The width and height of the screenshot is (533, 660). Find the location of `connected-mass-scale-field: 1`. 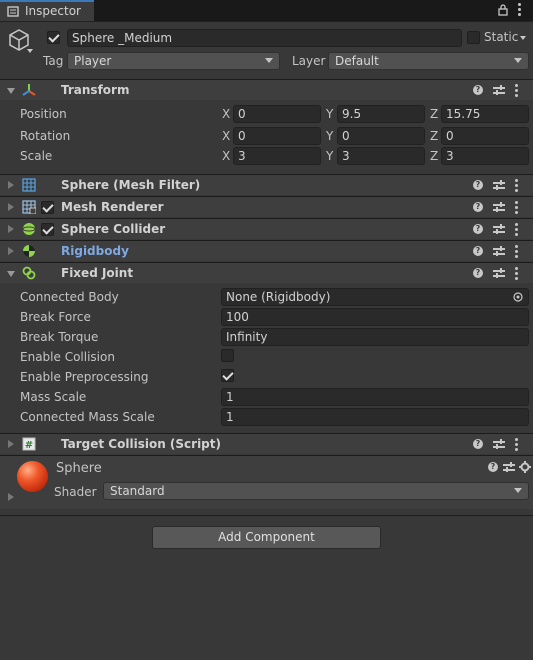

connected-mass-scale-field: 1 is located at coordinates (375, 417).